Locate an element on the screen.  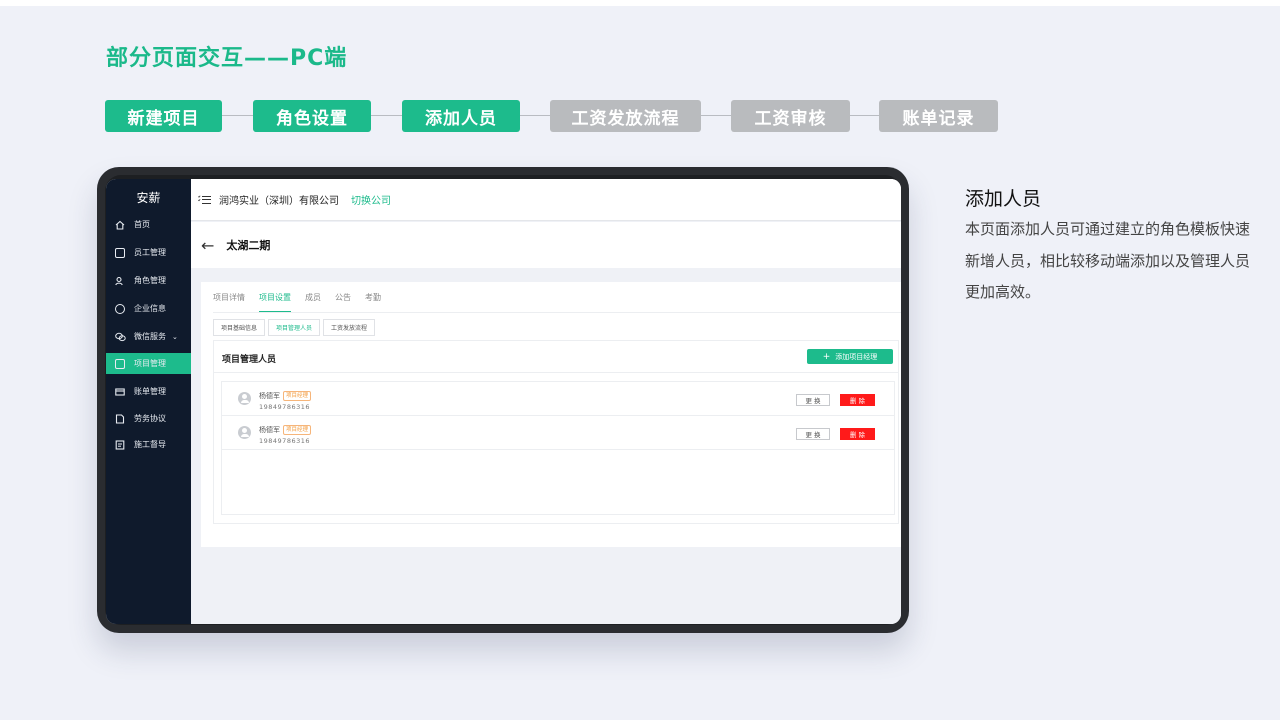
sidebar-item-label: 角色管理 is located at coordinates (150, 280).